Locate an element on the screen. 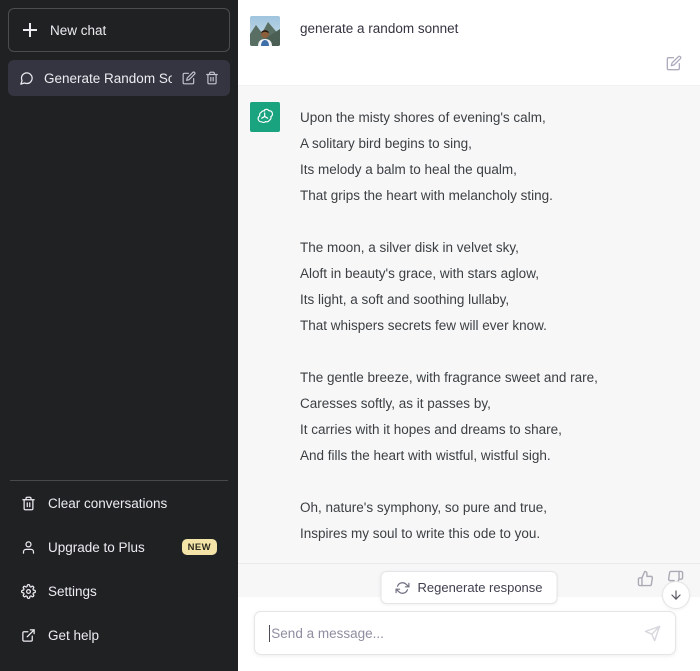 This screenshot has height=671, width=700. gear-icon is located at coordinates (28, 591).